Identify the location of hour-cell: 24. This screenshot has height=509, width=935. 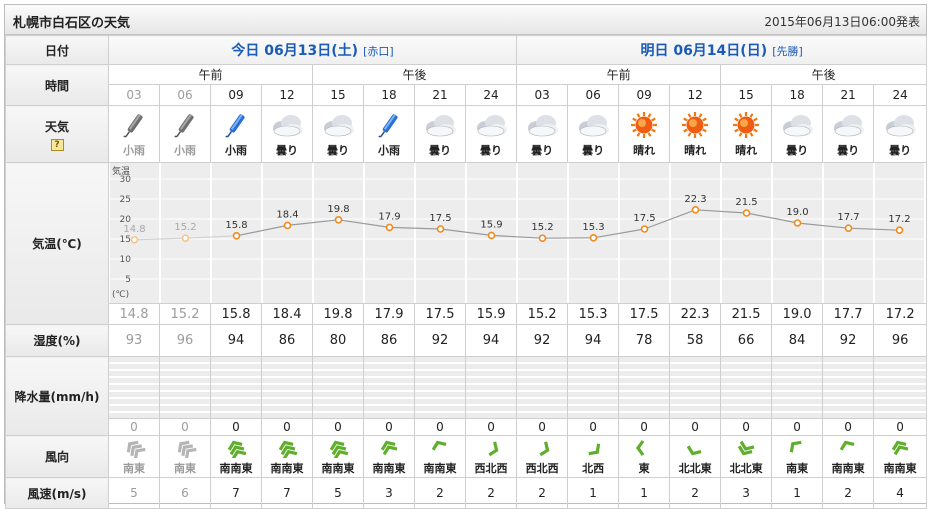
(900, 95).